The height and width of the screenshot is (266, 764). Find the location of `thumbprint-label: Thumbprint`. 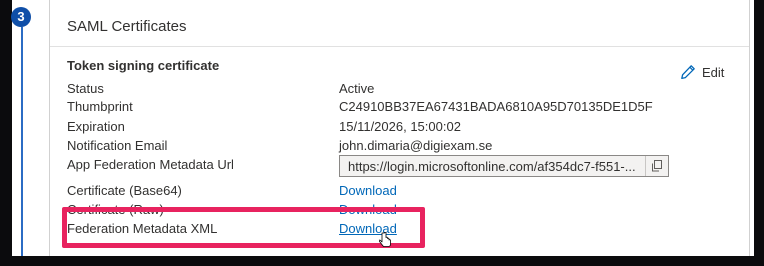

thumbprint-label: Thumbprint is located at coordinates (100, 106).